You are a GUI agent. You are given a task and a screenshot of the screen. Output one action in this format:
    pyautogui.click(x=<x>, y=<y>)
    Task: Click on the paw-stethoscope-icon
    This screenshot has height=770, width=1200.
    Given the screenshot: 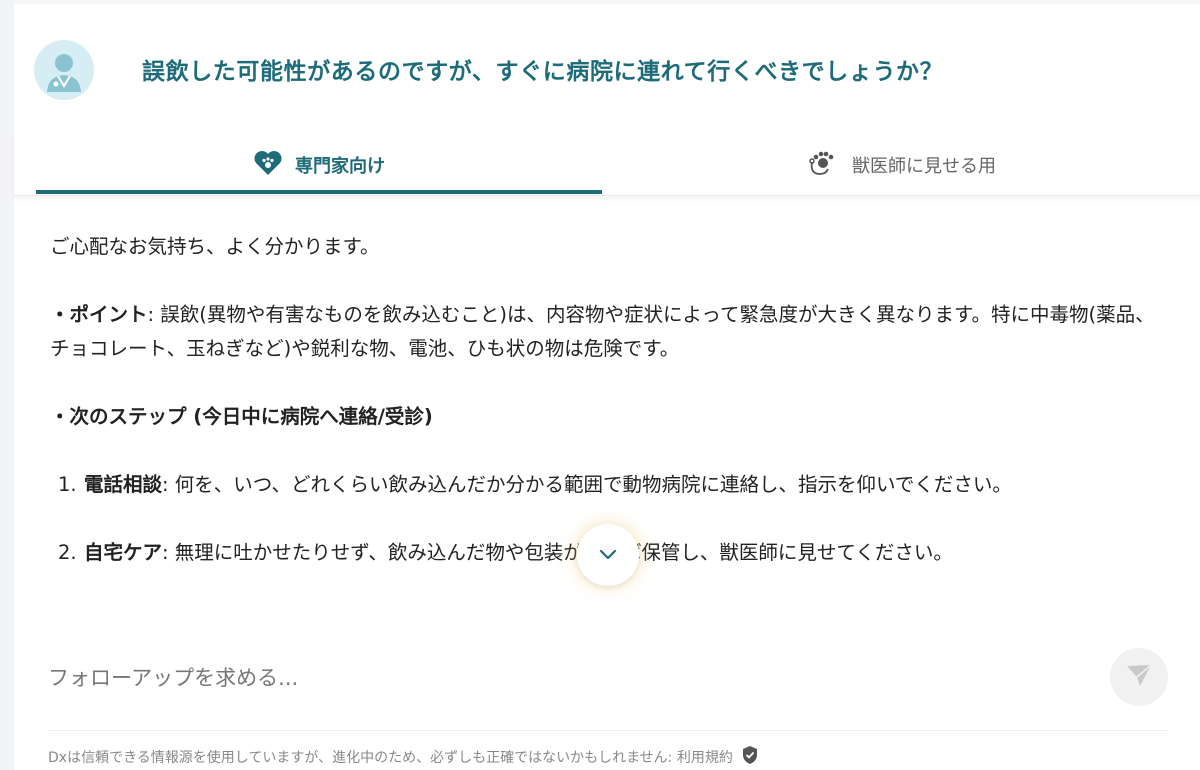 What is the action you would take?
    pyautogui.click(x=823, y=165)
    